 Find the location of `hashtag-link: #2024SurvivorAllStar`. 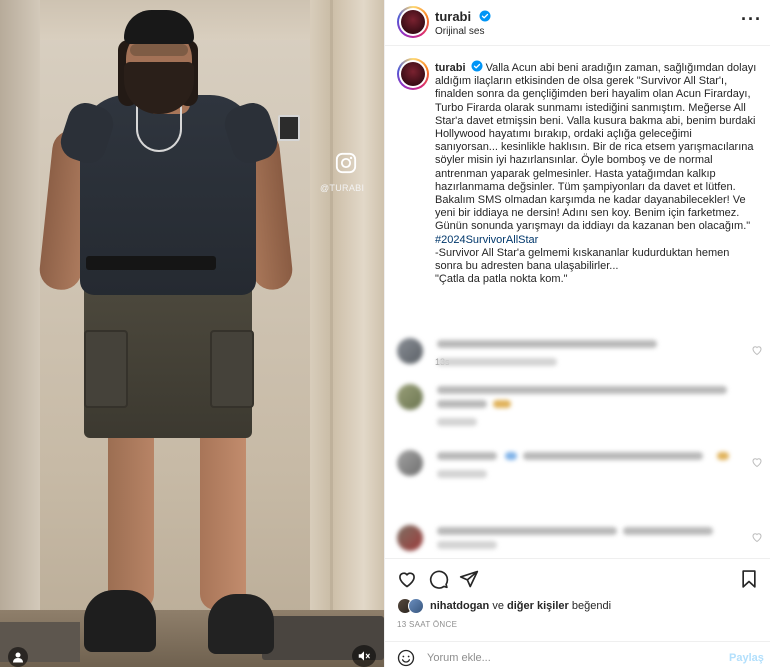

hashtag-link: #2024SurvivorAllStar is located at coordinates (599, 240).